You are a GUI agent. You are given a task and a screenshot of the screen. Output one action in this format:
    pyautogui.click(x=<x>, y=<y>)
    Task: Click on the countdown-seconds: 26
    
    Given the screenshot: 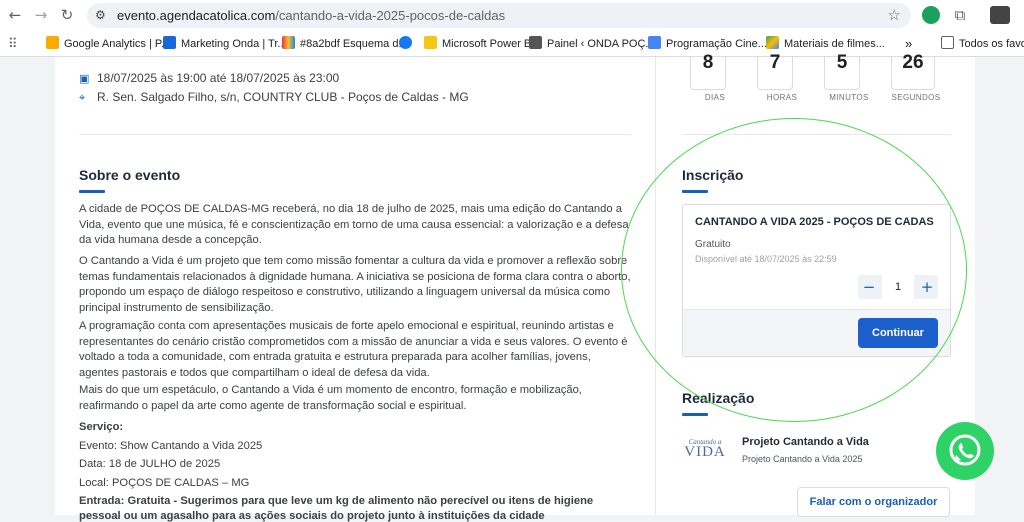 What is the action you would take?
    pyautogui.click(x=913, y=71)
    